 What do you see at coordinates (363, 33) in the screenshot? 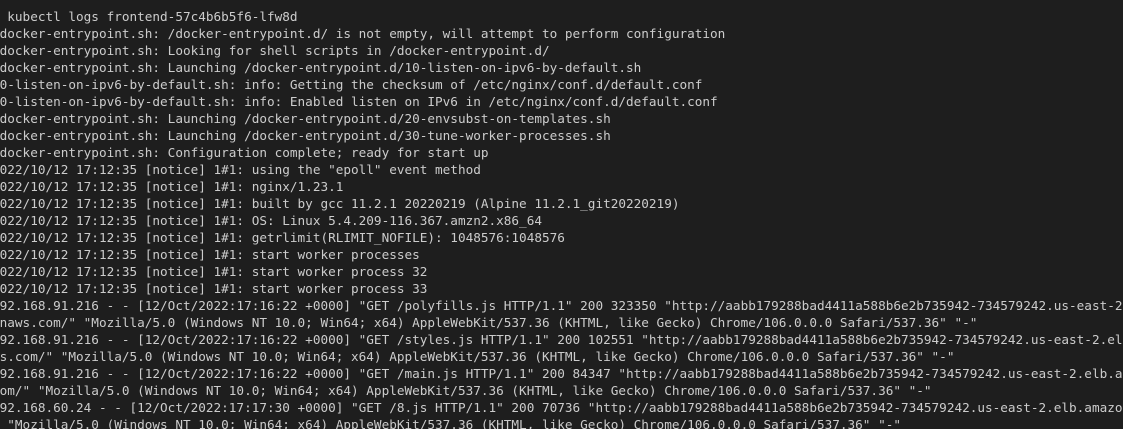
I see `log-line: /docker-entrypoint.sh` at bounding box center [363, 33].